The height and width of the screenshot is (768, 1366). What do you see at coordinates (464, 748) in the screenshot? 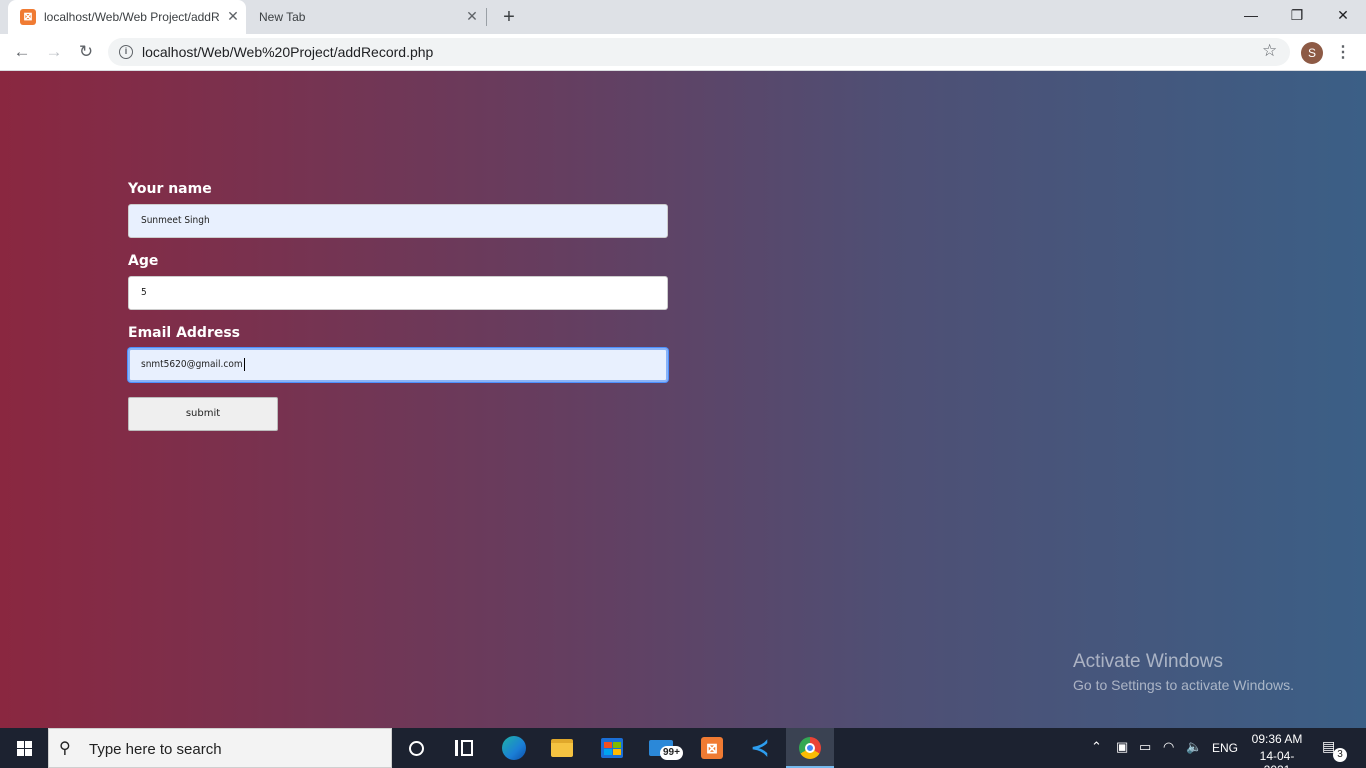
I see `task-view-button` at bounding box center [464, 748].